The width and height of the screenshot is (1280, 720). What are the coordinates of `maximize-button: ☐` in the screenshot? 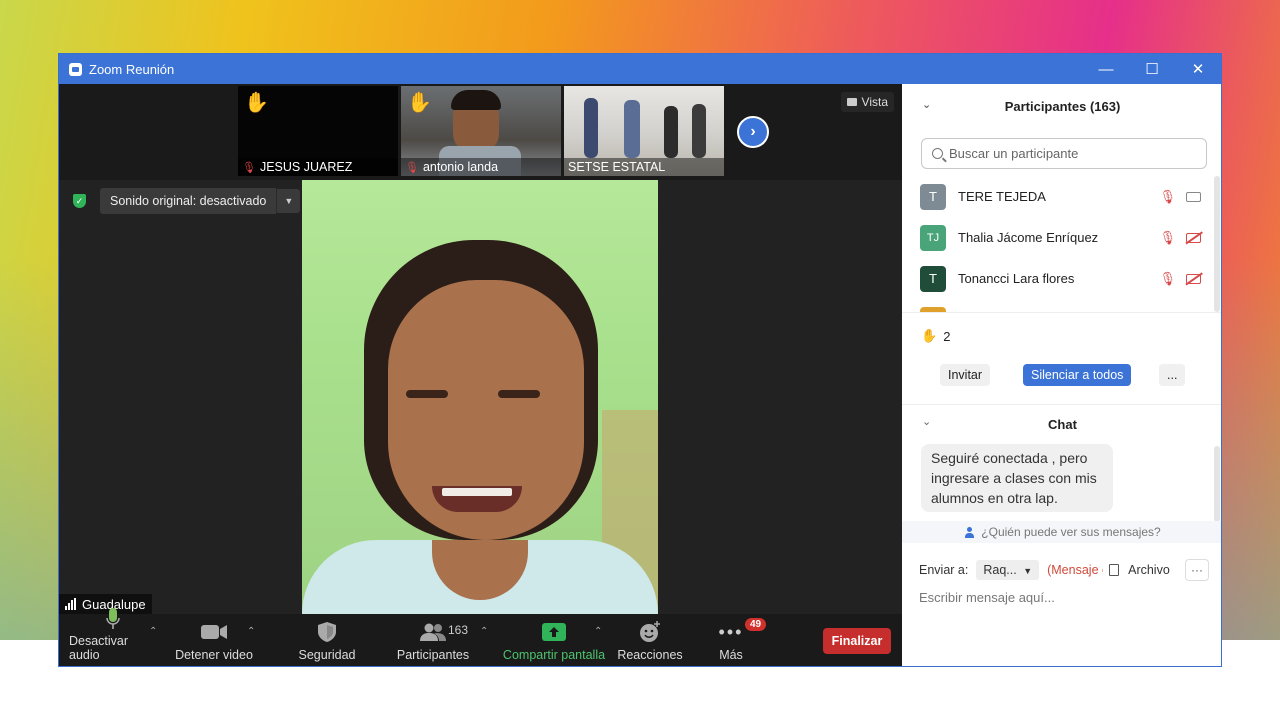 It's located at (1152, 69).